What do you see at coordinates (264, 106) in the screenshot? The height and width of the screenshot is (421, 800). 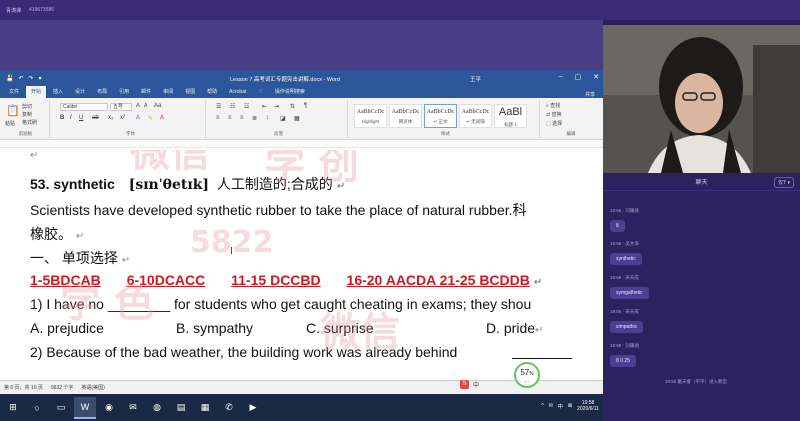 I see `decrease-indent-icon: ⇤` at bounding box center [264, 106].